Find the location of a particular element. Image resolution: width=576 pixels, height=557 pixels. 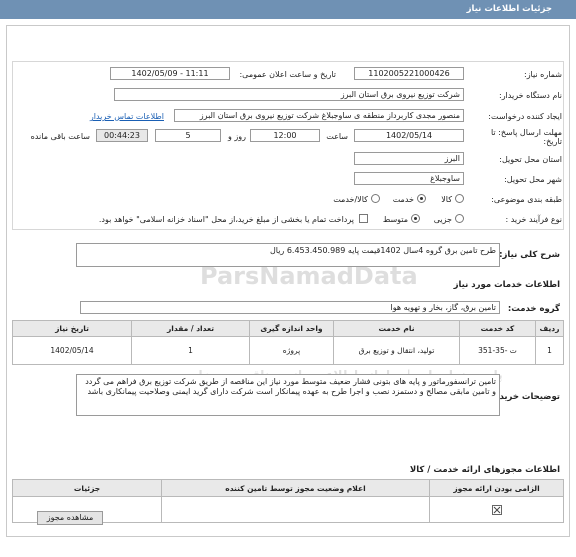

col-service-code: کد خدمت is located at coordinates (497, 328).